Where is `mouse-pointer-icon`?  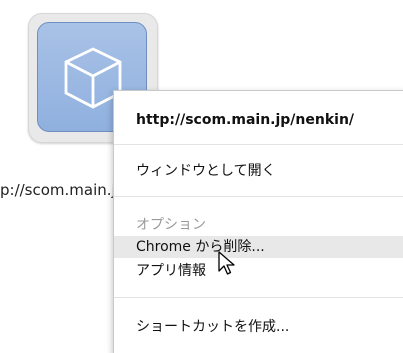
mouse-pointer-icon is located at coordinates (226, 263).